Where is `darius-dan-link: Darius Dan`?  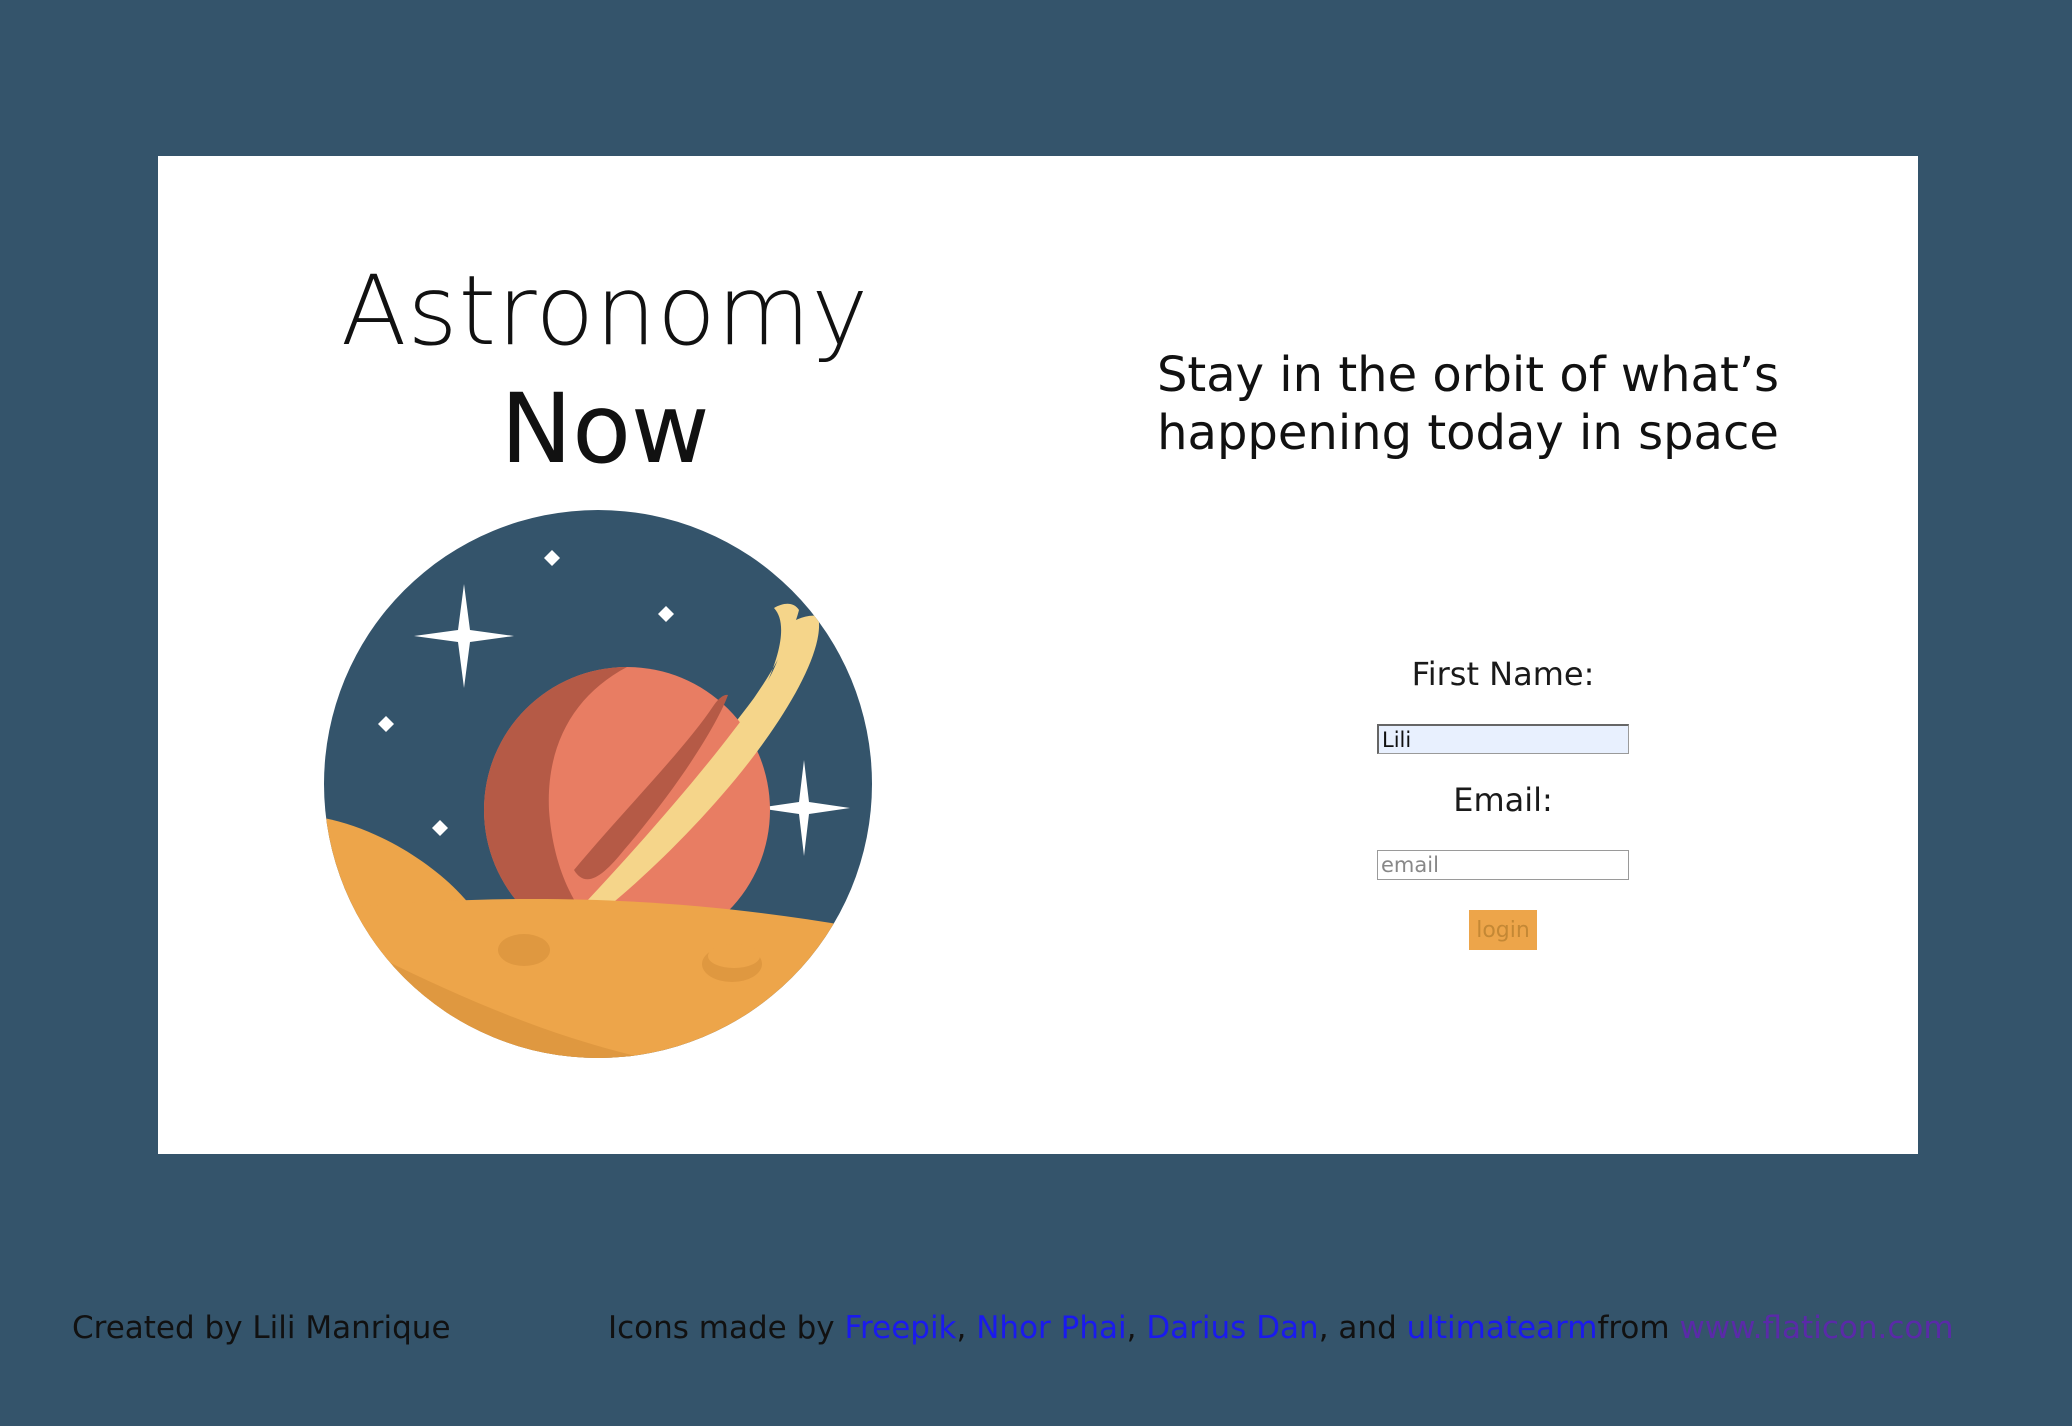 darius-dan-link: Darius Dan is located at coordinates (1232, 1328).